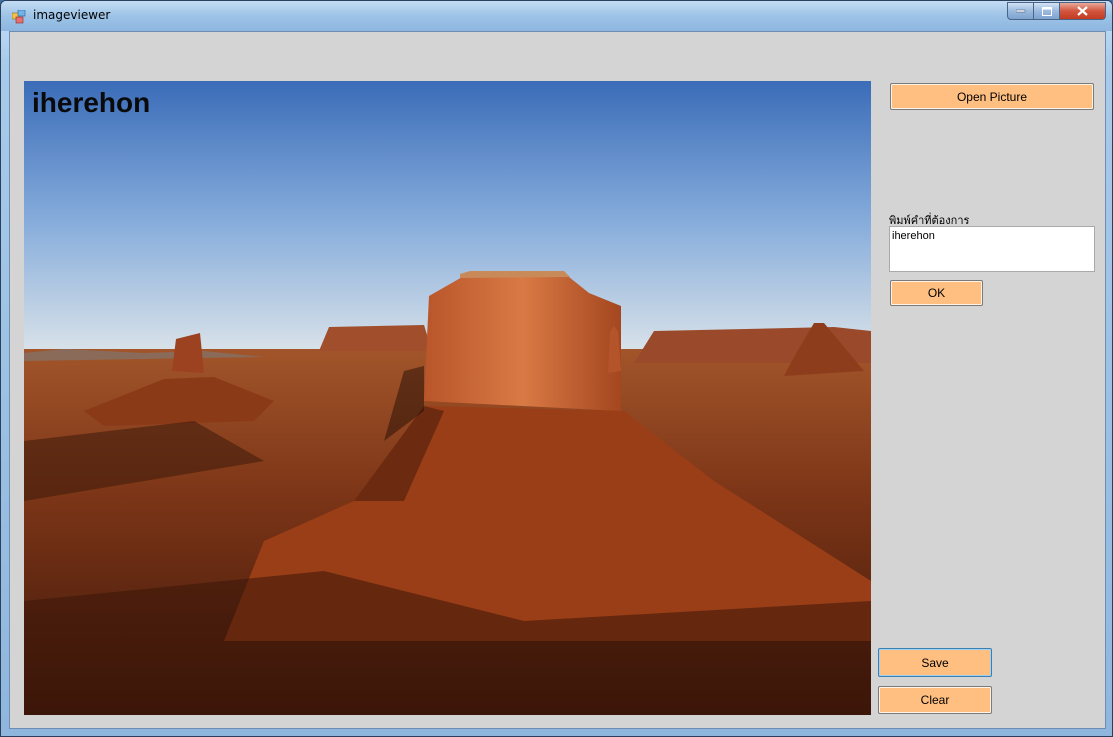 Image resolution: width=1113 pixels, height=737 pixels. I want to click on minimize-button, so click(1020, 11).